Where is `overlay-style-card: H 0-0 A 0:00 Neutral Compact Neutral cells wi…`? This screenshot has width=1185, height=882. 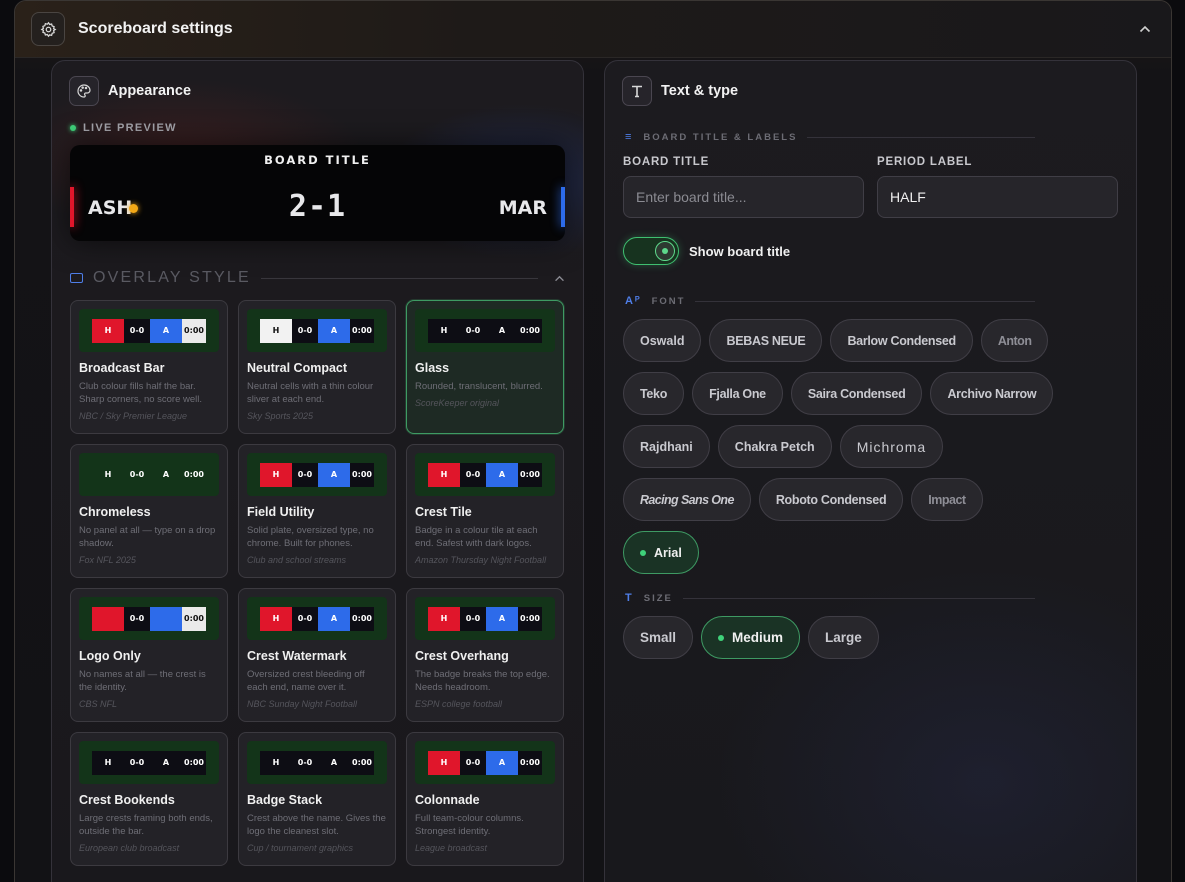 overlay-style-card: H 0-0 A 0:00 Neutral Compact Neutral cells wi… is located at coordinates (317, 367).